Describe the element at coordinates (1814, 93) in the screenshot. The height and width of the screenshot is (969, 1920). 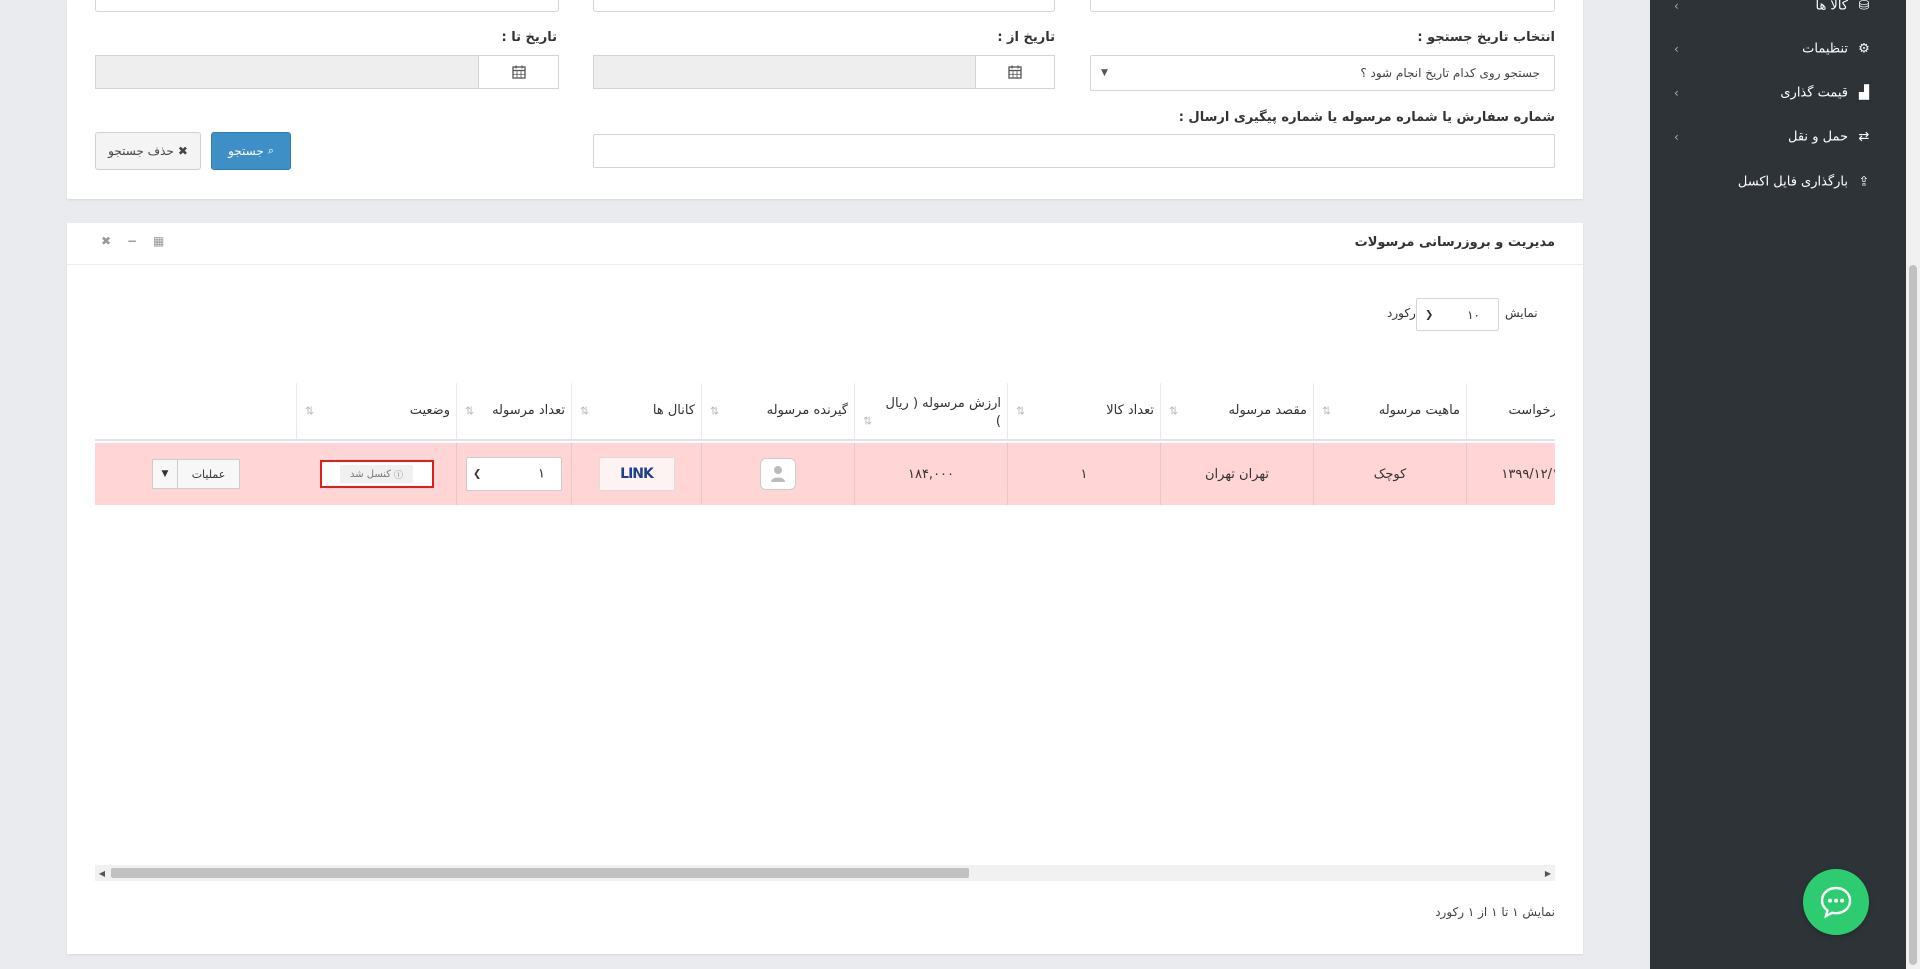
I see `sidebar-item-label: قیمت گذاری` at that location.